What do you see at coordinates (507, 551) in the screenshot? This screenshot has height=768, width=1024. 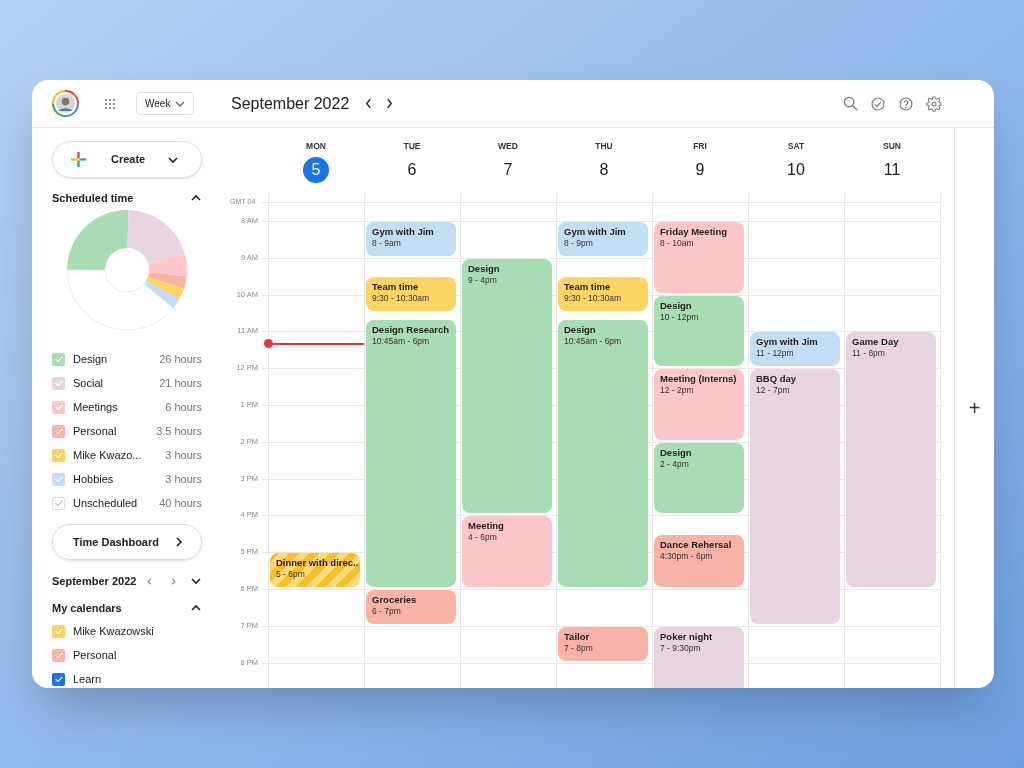 I see `event-card: Meeting 4 - 6pm` at bounding box center [507, 551].